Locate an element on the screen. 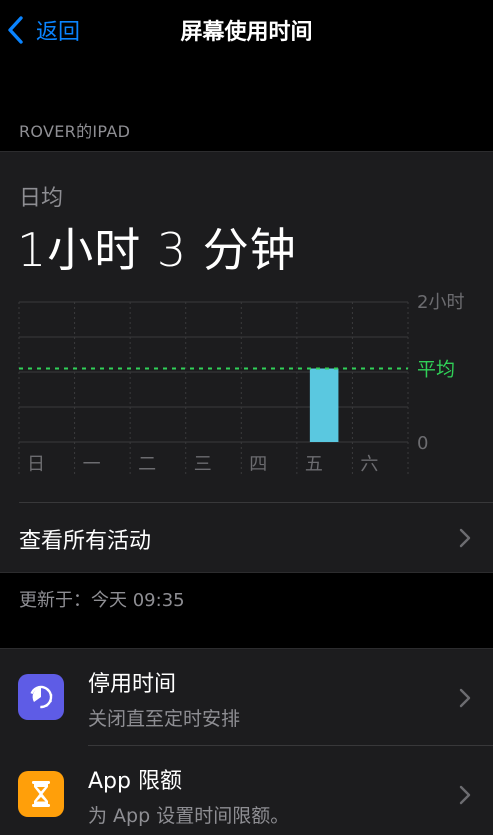 Image resolution: width=493 pixels, height=835 pixels. chart-average-label: 平均 is located at coordinates (436, 370).